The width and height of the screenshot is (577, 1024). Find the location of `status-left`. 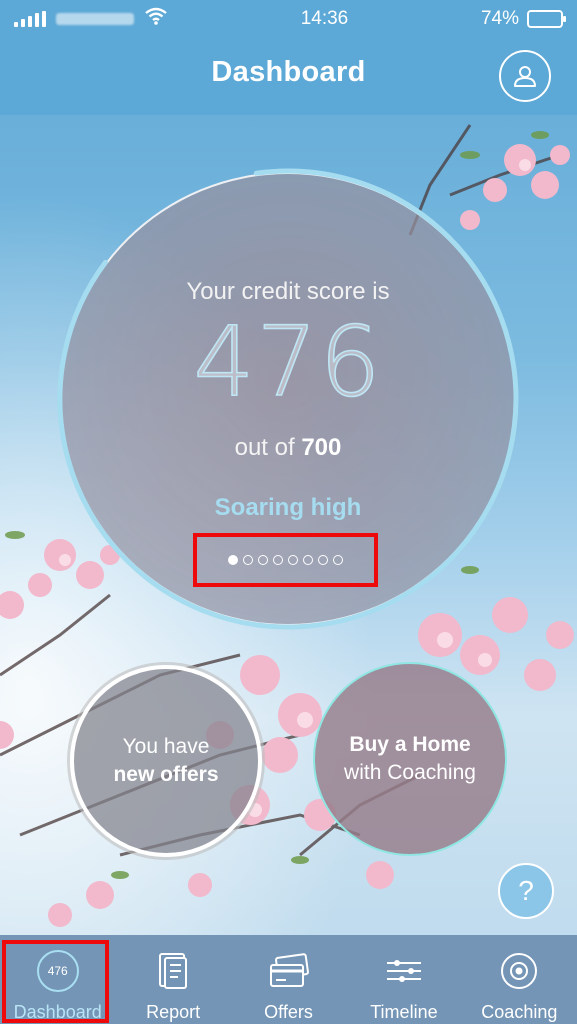

status-left is located at coordinates (91, 19).